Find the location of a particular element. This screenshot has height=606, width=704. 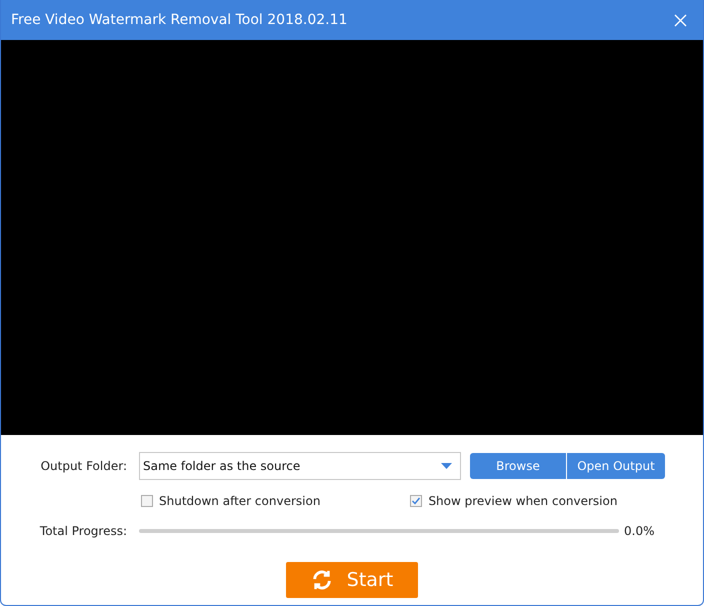

browse-button: Browse is located at coordinates (518, 466).